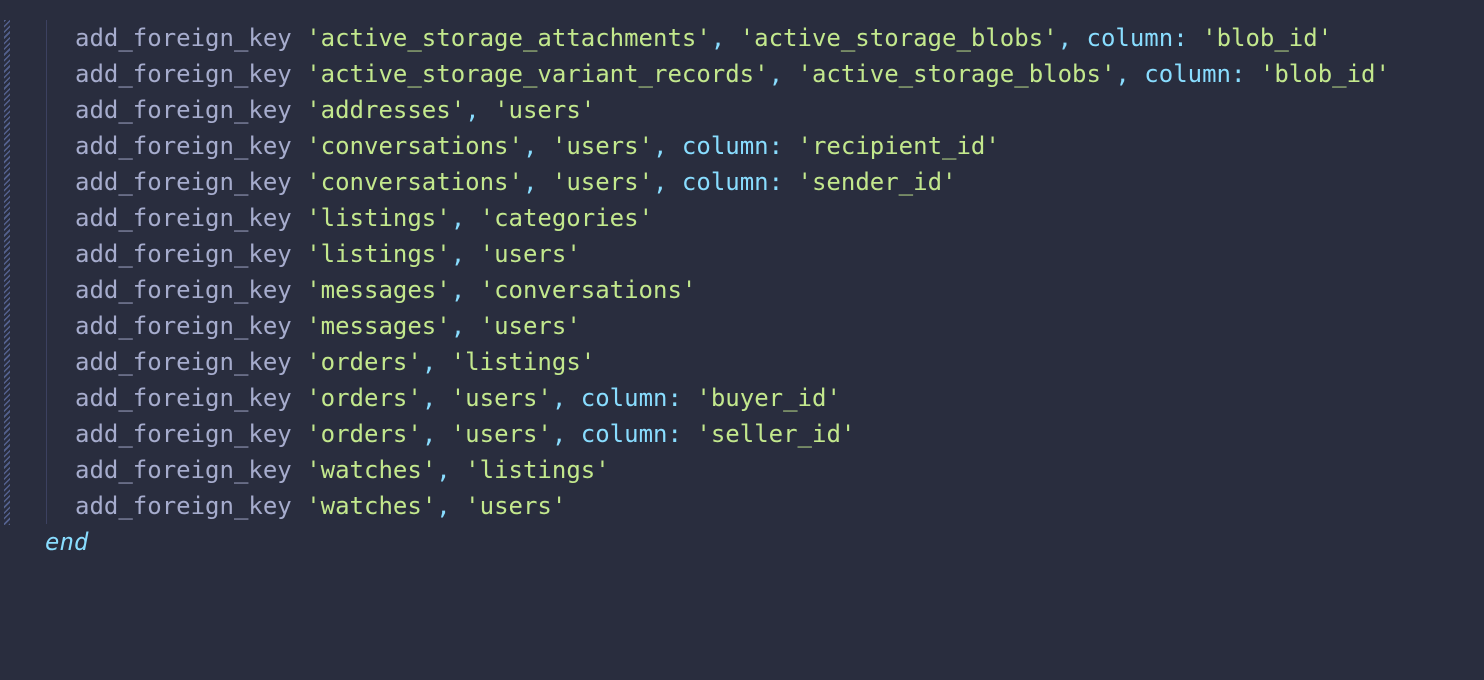 The image size is (1484, 680). Describe the element at coordinates (742, 542) in the screenshot. I see `code-line-end: end` at that location.